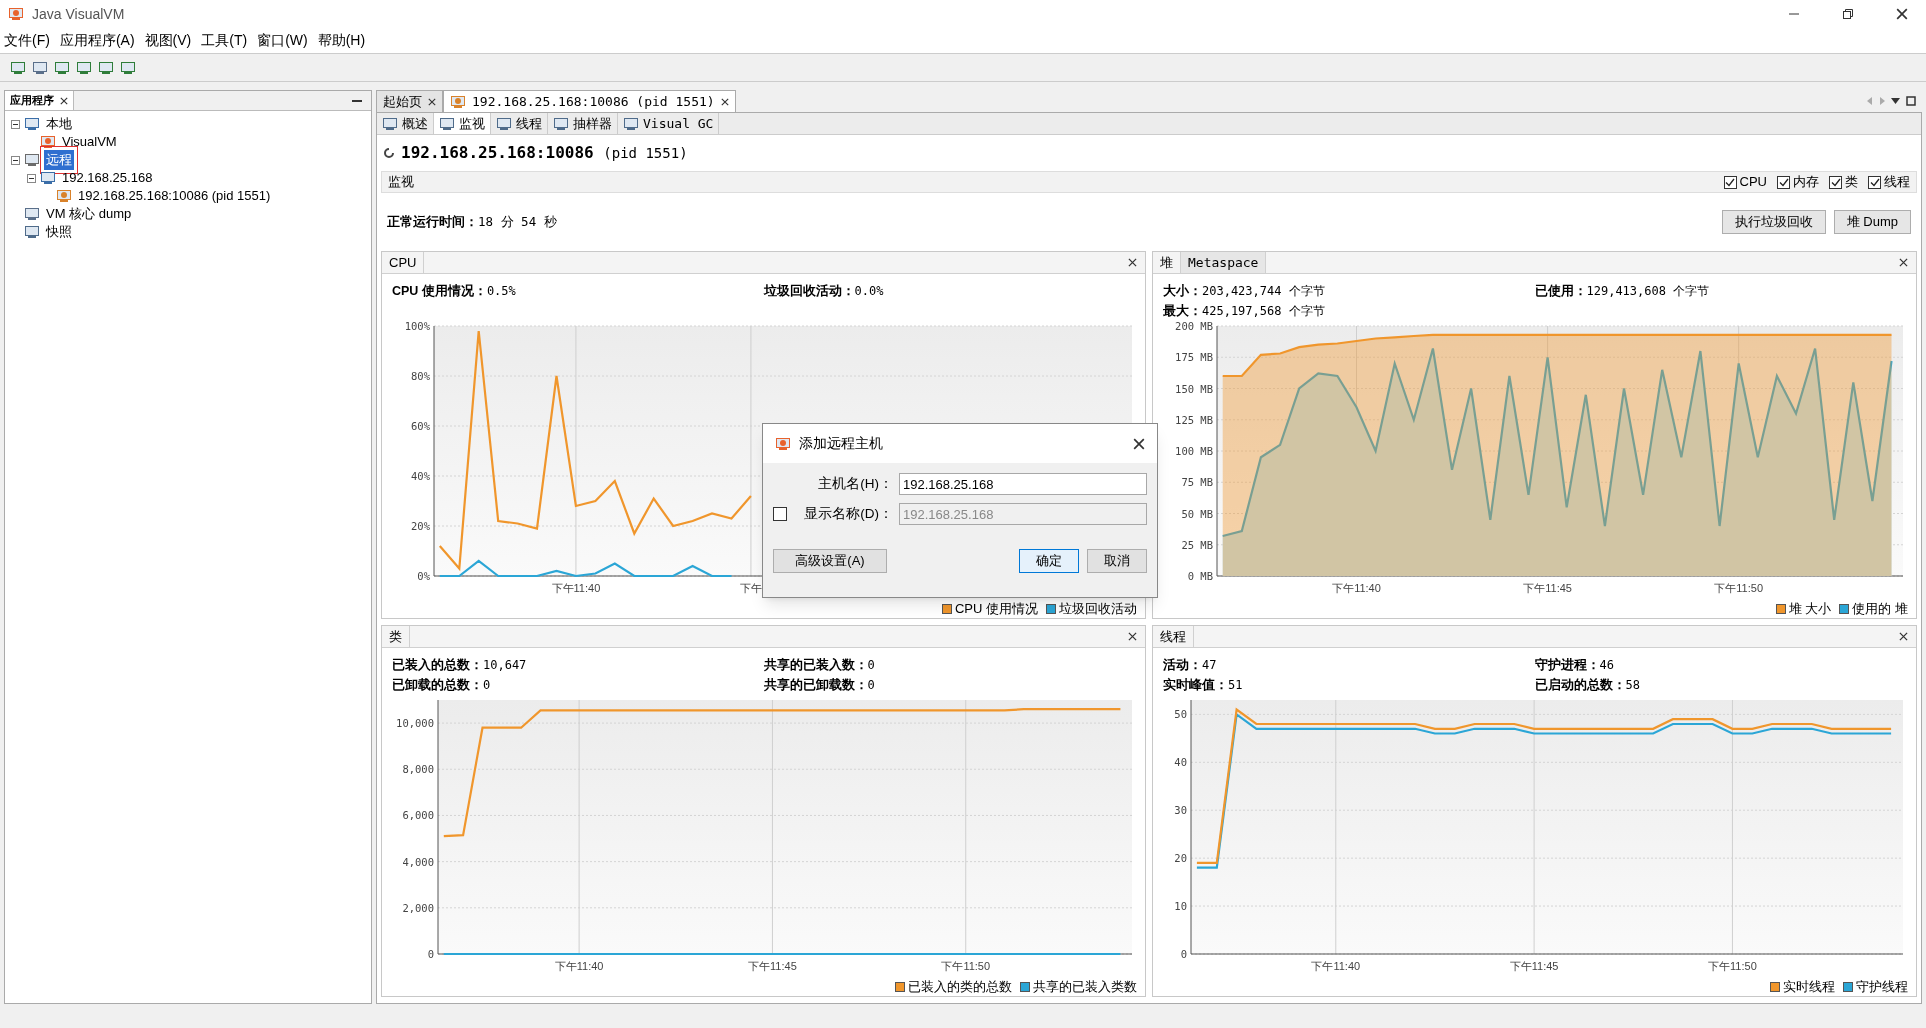 The image size is (1926, 1028). What do you see at coordinates (589, 101) in the screenshot?
I see `document-tab: 192.168.25.168:10086 (pid 1551)` at bounding box center [589, 101].